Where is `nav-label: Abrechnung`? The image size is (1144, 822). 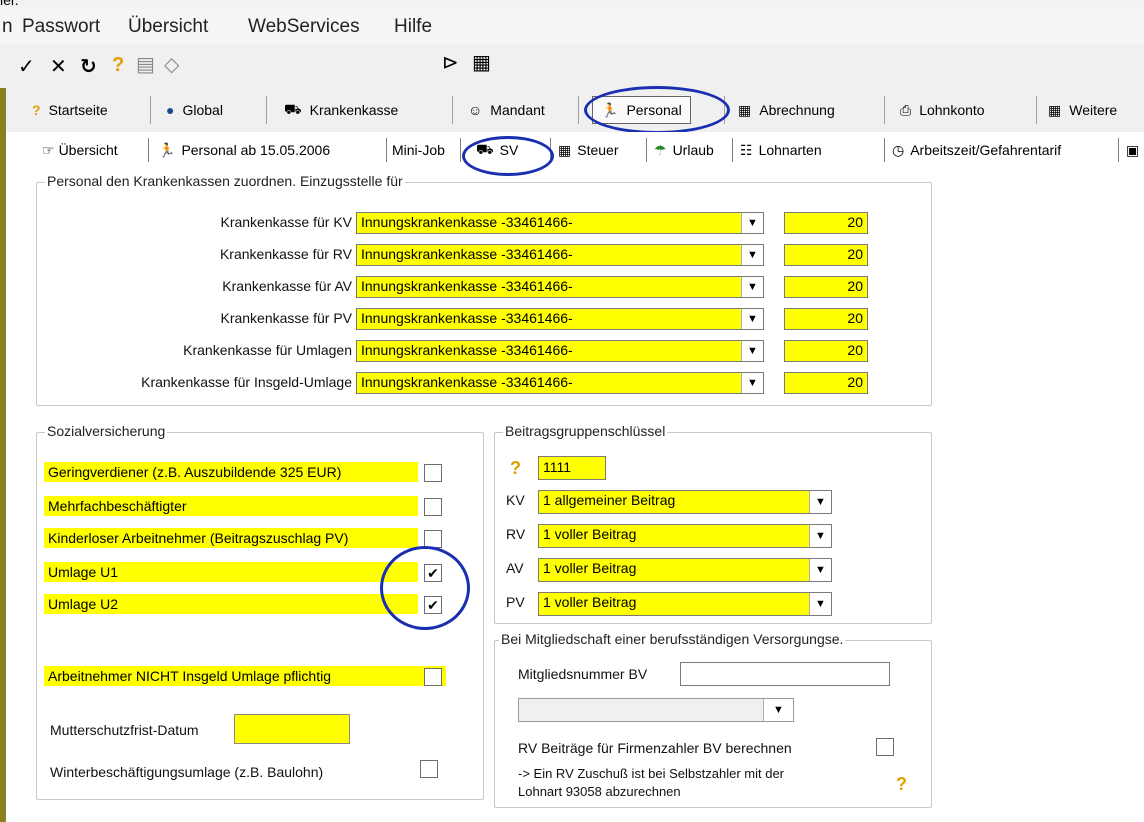
nav-label: Abrechnung is located at coordinates (797, 110).